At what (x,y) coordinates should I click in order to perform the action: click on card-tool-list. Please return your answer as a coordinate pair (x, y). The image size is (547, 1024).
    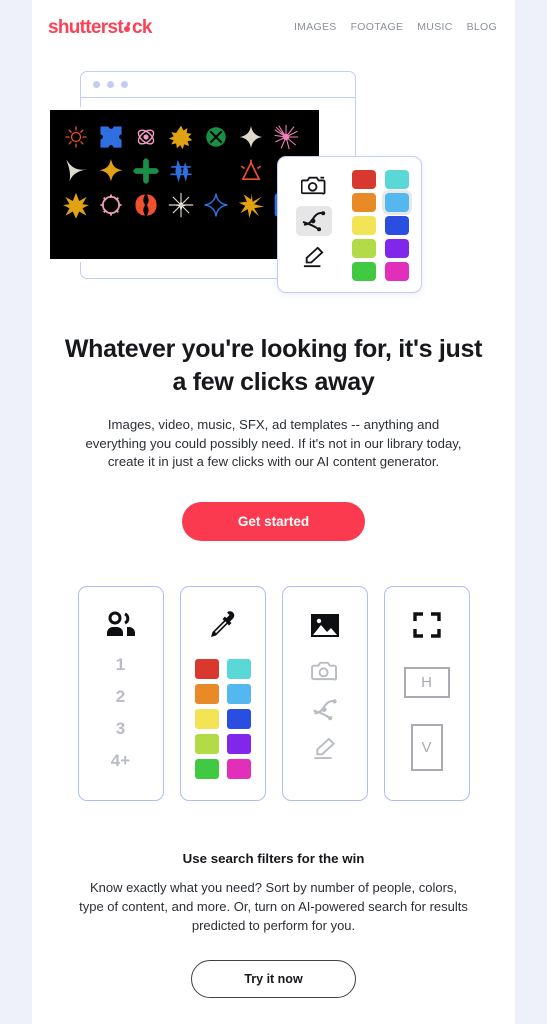
    Looking at the image, I should click on (324, 709).